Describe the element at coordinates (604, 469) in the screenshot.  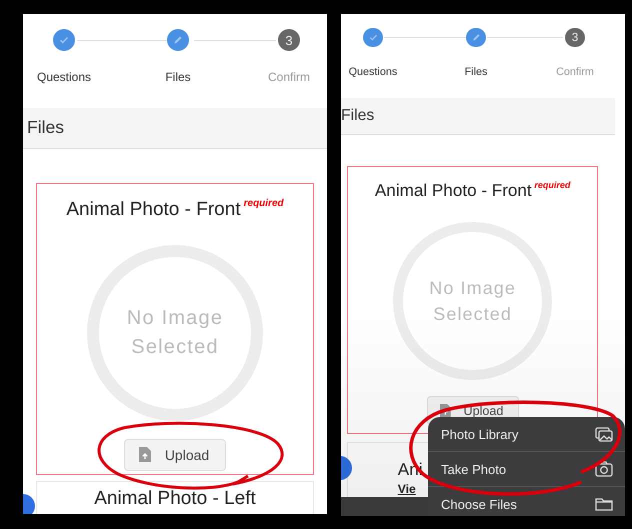
I see `camera-icon` at that location.